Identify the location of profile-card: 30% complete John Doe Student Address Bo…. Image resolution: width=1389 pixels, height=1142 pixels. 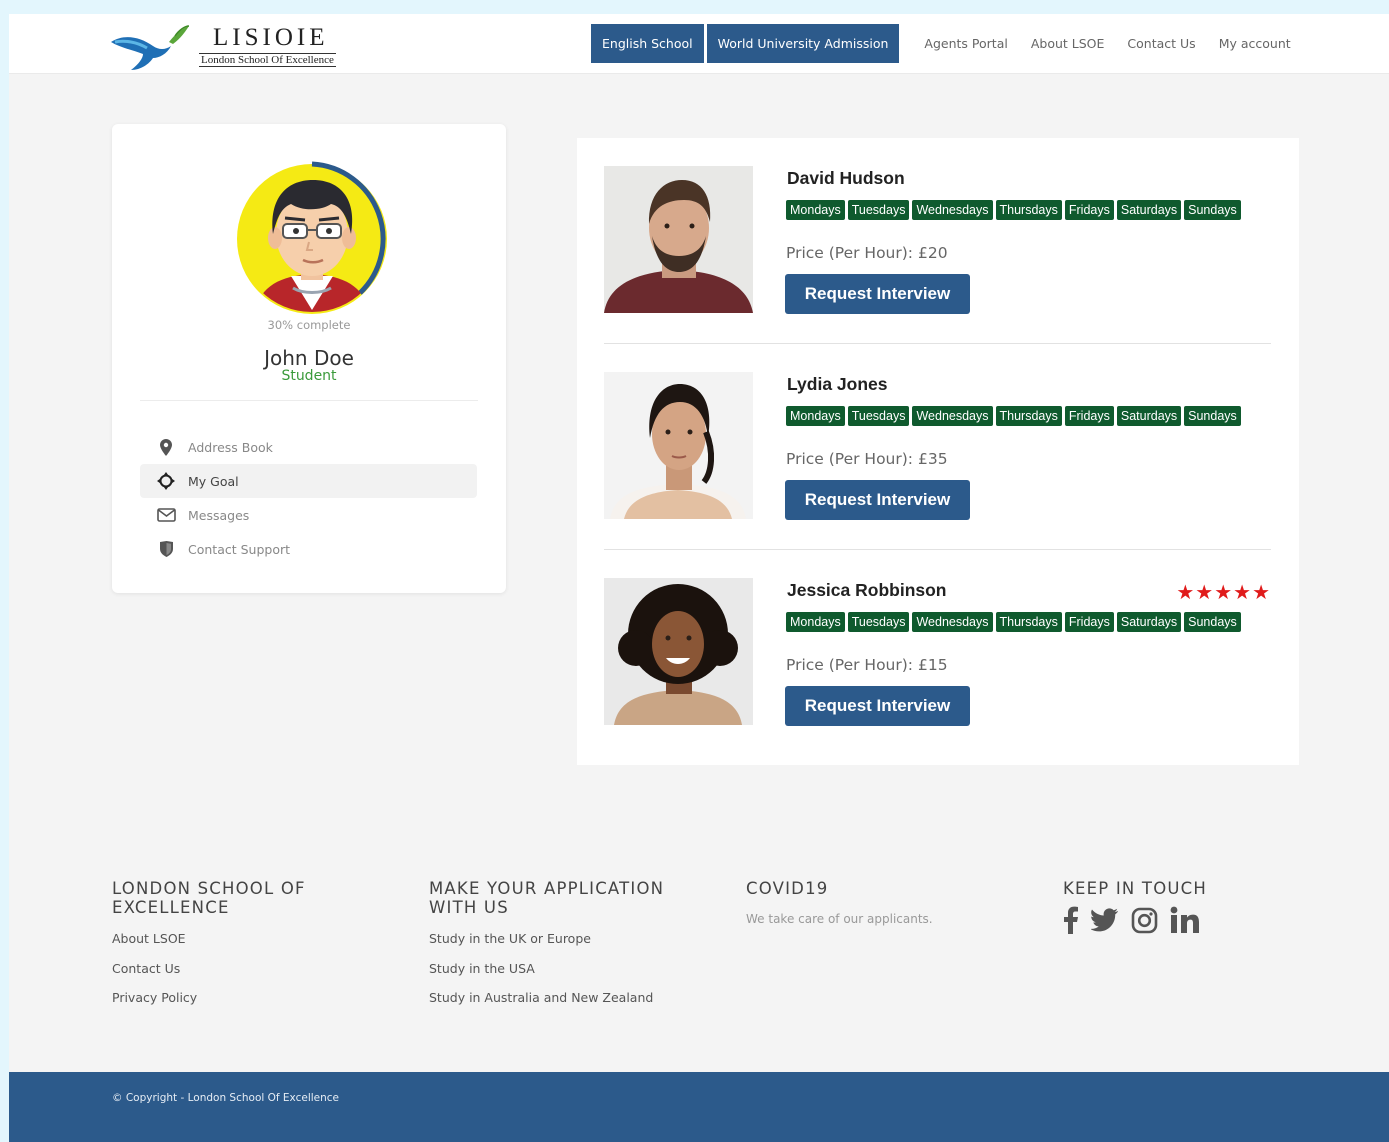
(309, 358).